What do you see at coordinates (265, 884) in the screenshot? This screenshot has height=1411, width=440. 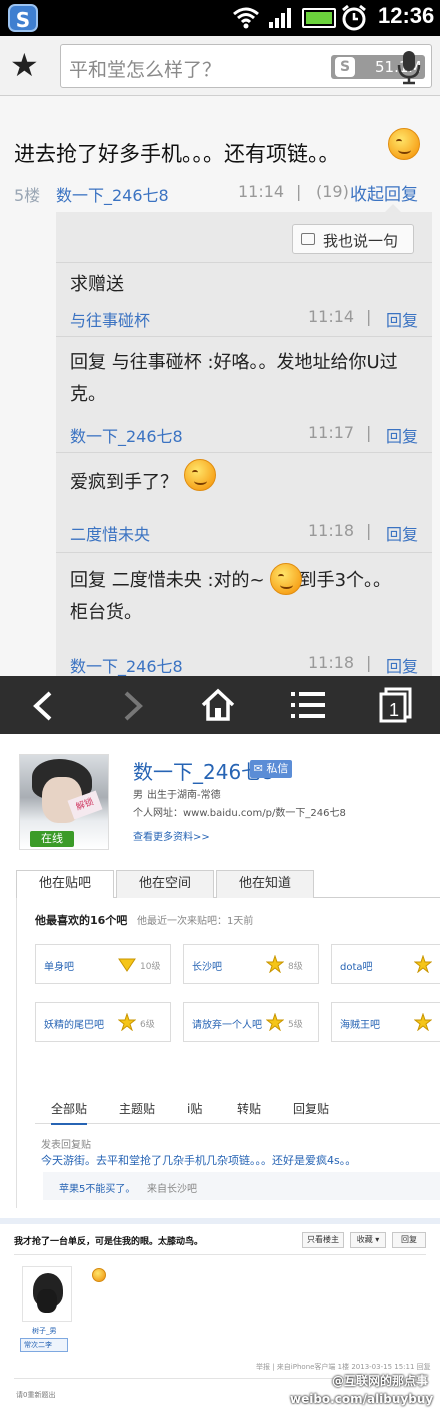 I see `tab-zhidao: 他在知道` at bounding box center [265, 884].